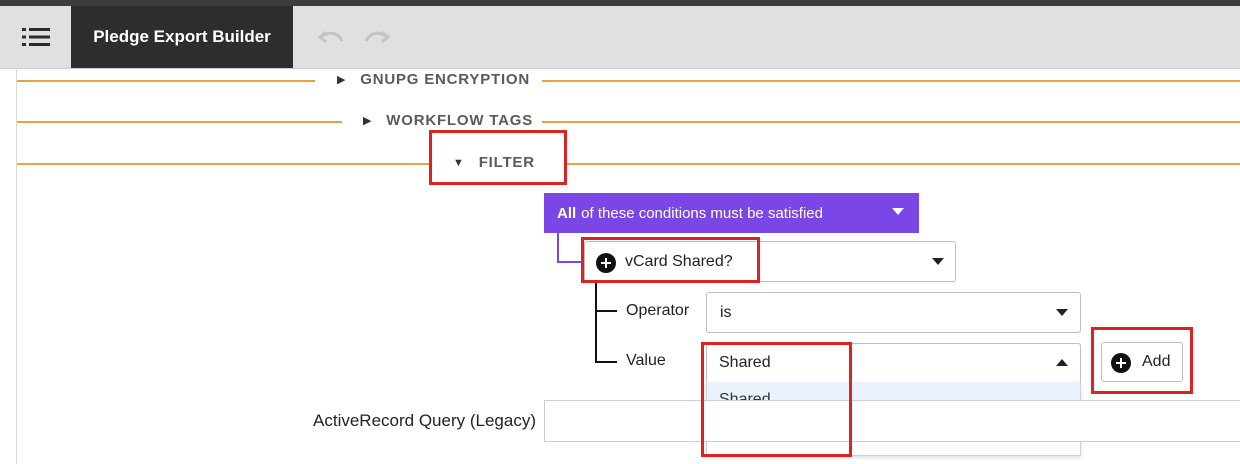 This screenshot has width=1240, height=464. What do you see at coordinates (567, 213) in the screenshot?
I see `match-mode: All` at bounding box center [567, 213].